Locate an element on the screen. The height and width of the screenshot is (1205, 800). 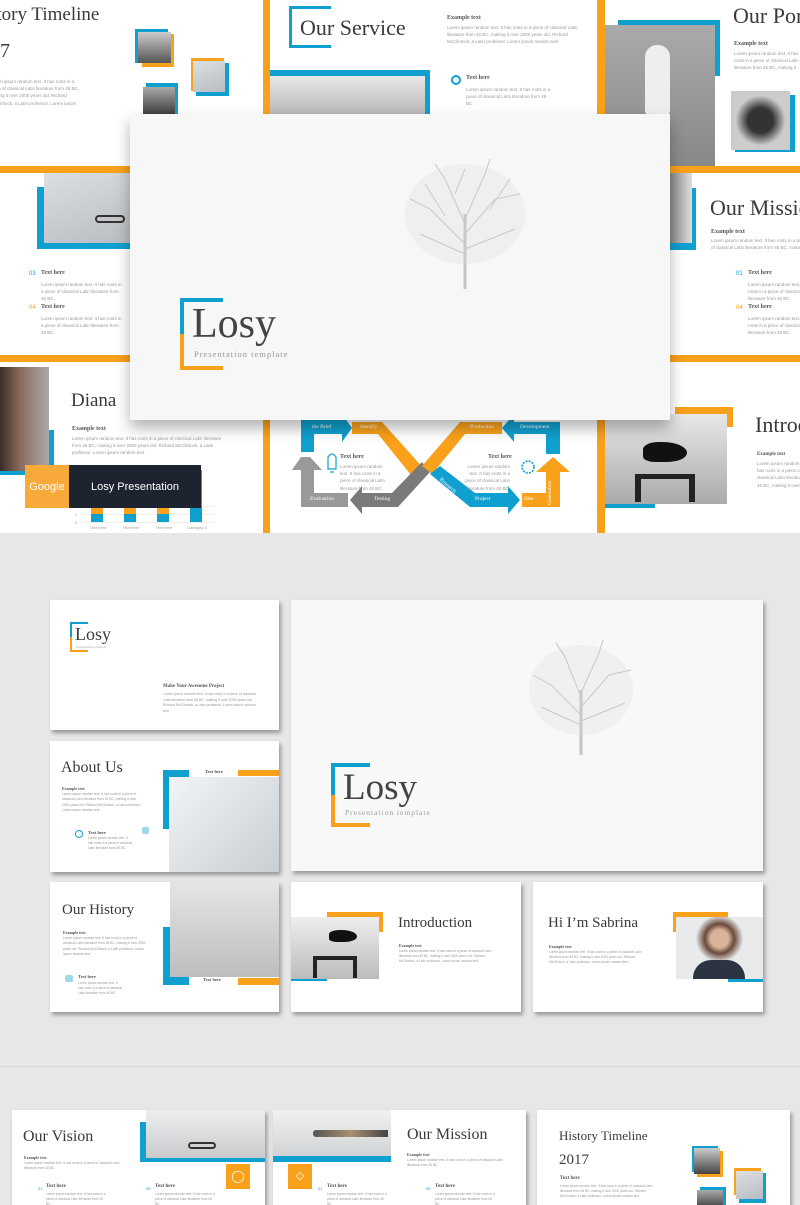
bust-statue is located at coordinates (657, 80).